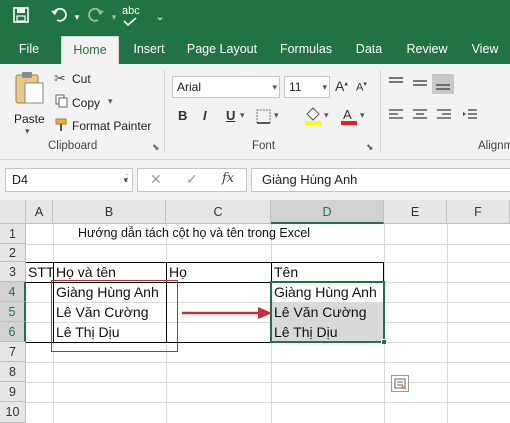 This screenshot has width=510, height=423. Describe the element at coordinates (156, 179) in the screenshot. I see `cancel-icon: ✕` at that location.